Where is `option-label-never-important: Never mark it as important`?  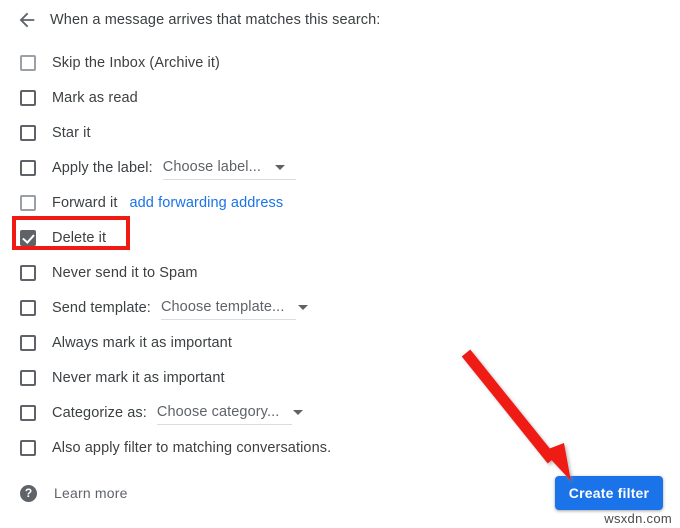 option-label-never-important: Never mark it as important is located at coordinates (138, 378).